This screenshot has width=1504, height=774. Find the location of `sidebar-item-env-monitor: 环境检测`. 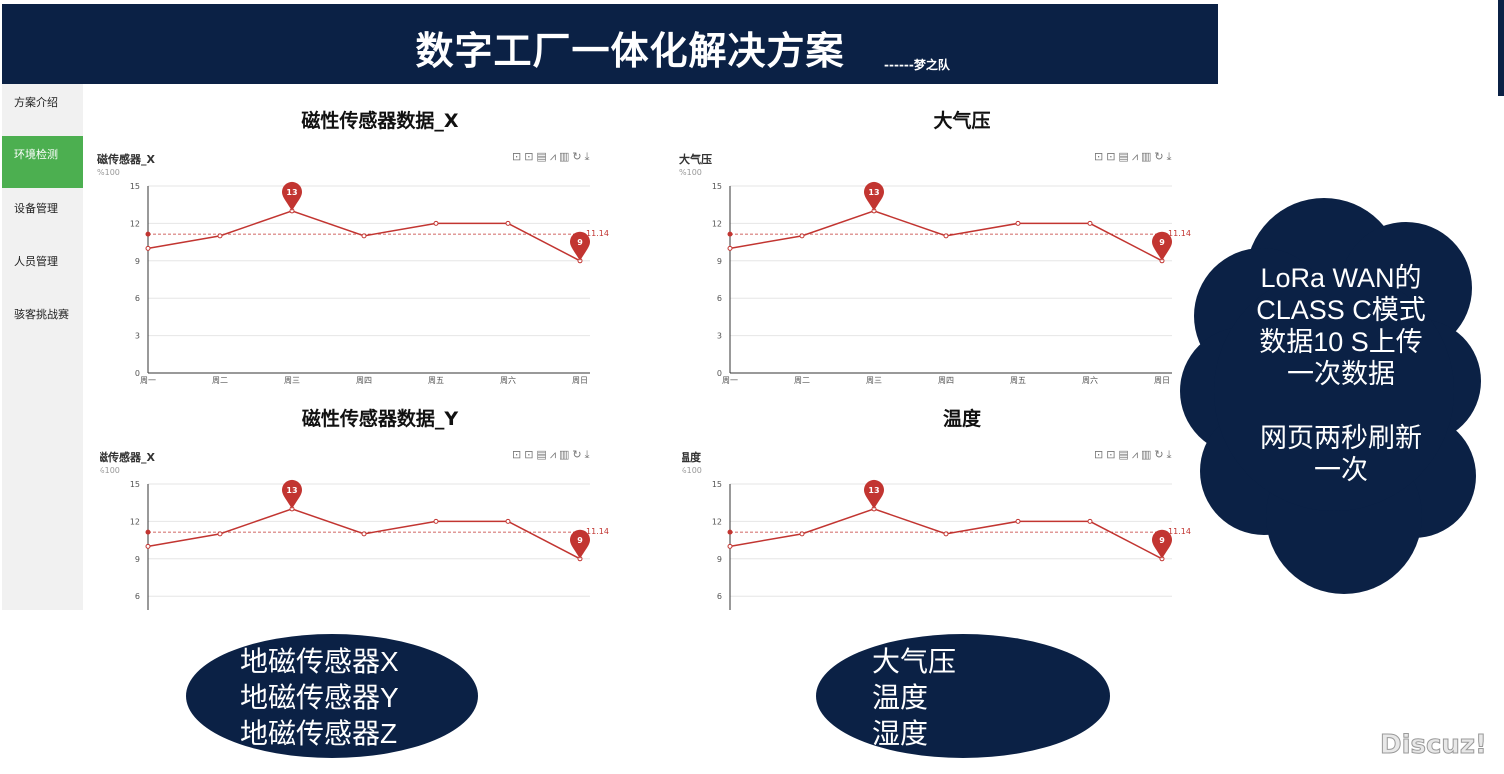

sidebar-item-env-monitor: 环境检测 is located at coordinates (42, 162).